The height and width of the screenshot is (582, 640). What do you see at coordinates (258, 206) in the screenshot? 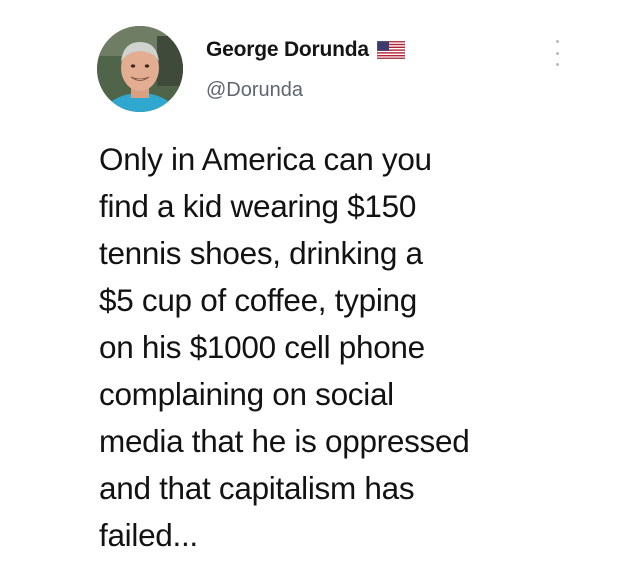
I see `tweet-text-line: find a kid wearing $150` at bounding box center [258, 206].